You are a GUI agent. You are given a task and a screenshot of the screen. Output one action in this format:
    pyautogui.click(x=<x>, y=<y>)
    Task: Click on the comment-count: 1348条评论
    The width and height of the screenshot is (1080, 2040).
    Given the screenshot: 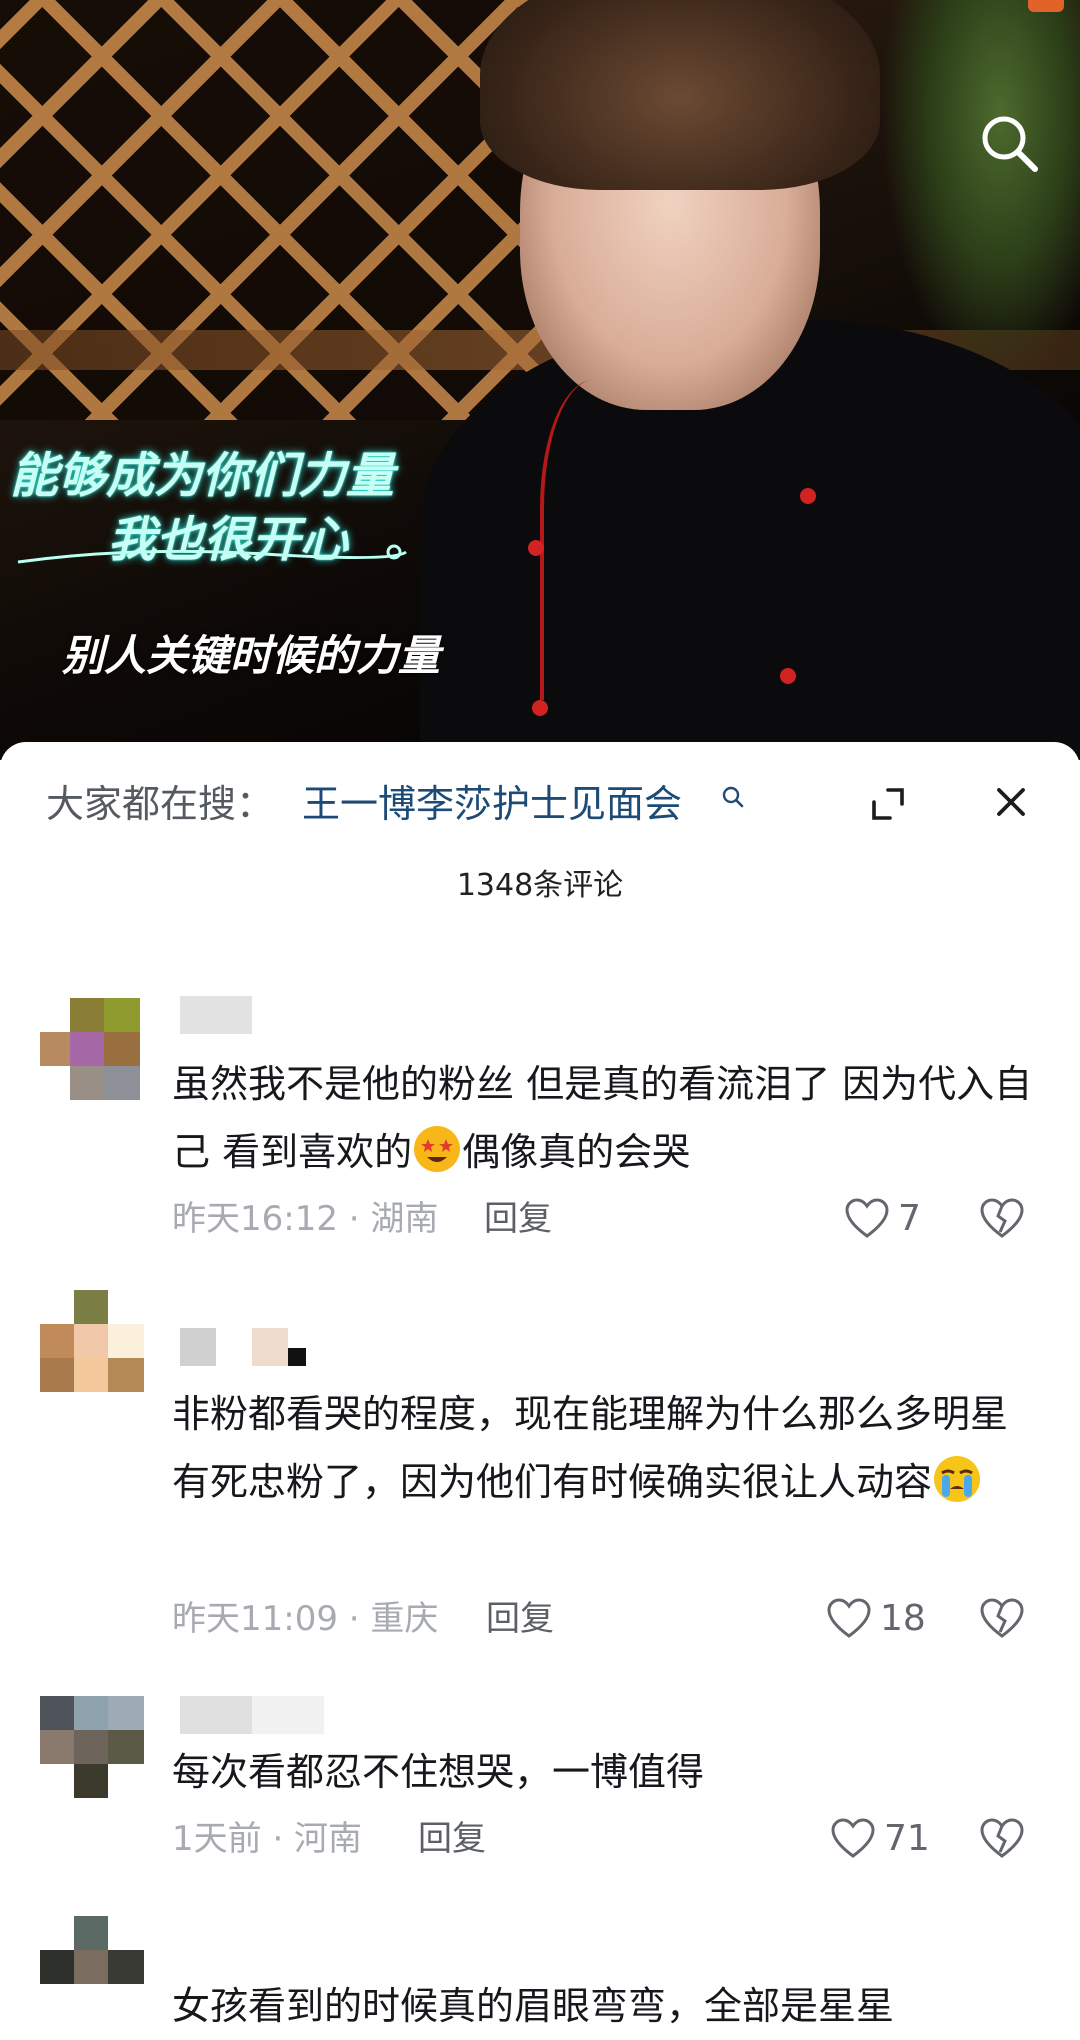 What is the action you would take?
    pyautogui.click(x=540, y=885)
    